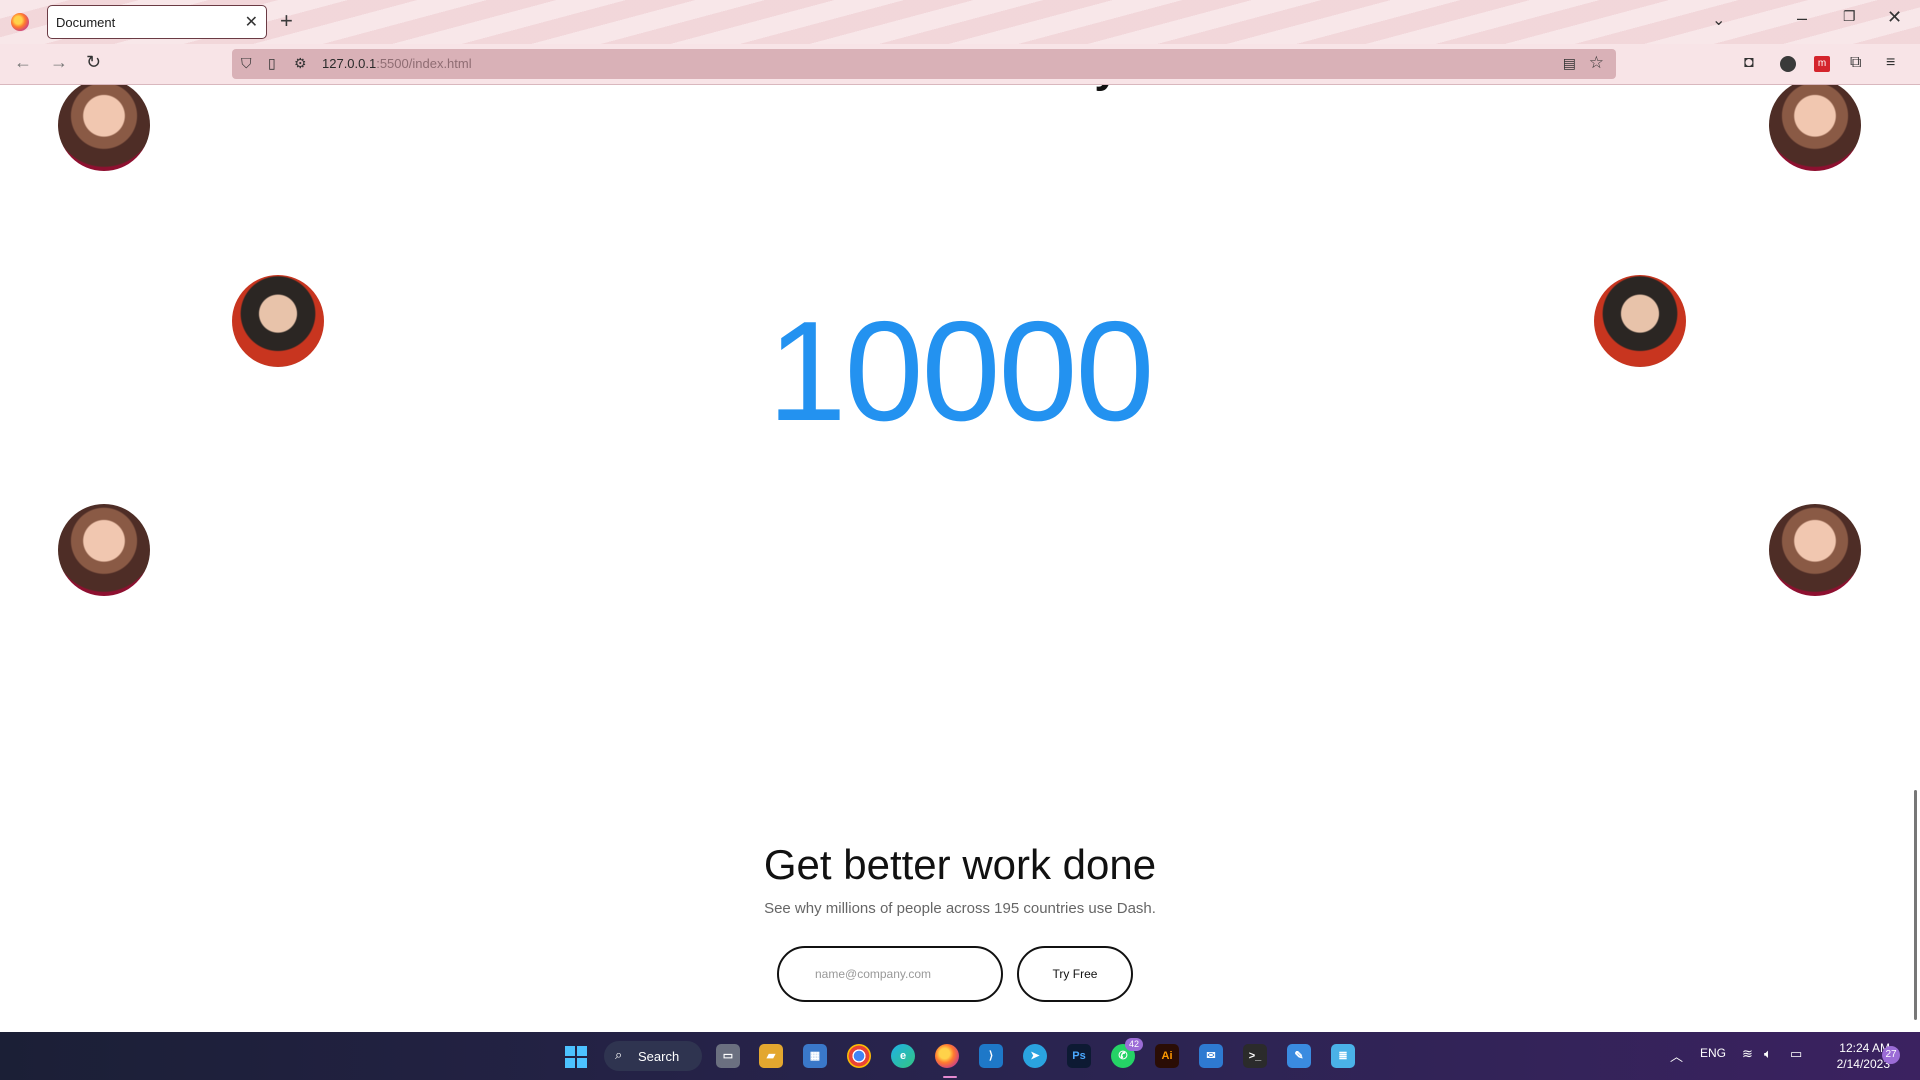 This screenshot has height=1080, width=1920. Describe the element at coordinates (1849, 16) in the screenshot. I see `restore-window-icon: ❐` at that location.